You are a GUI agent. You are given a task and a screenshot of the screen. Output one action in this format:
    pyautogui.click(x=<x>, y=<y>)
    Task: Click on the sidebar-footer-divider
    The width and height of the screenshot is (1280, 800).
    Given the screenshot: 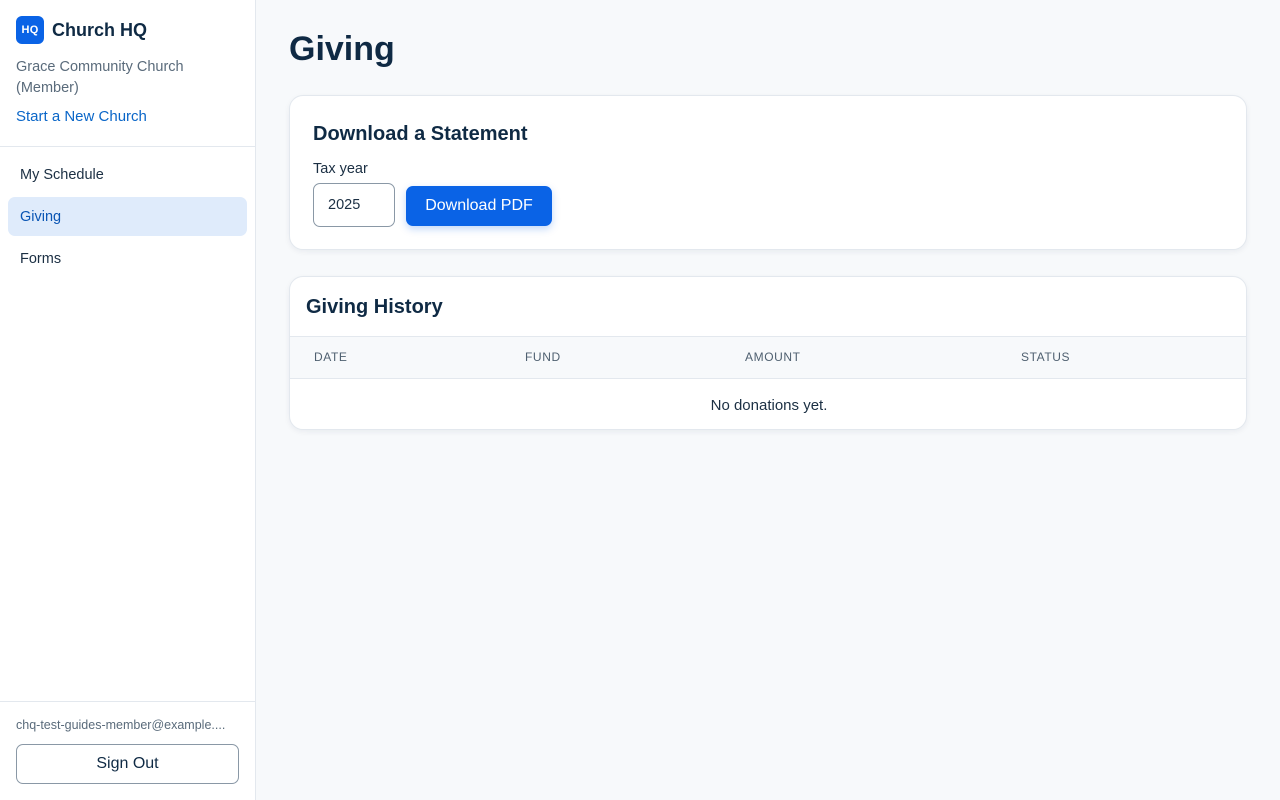 What is the action you would take?
    pyautogui.click(x=127, y=701)
    